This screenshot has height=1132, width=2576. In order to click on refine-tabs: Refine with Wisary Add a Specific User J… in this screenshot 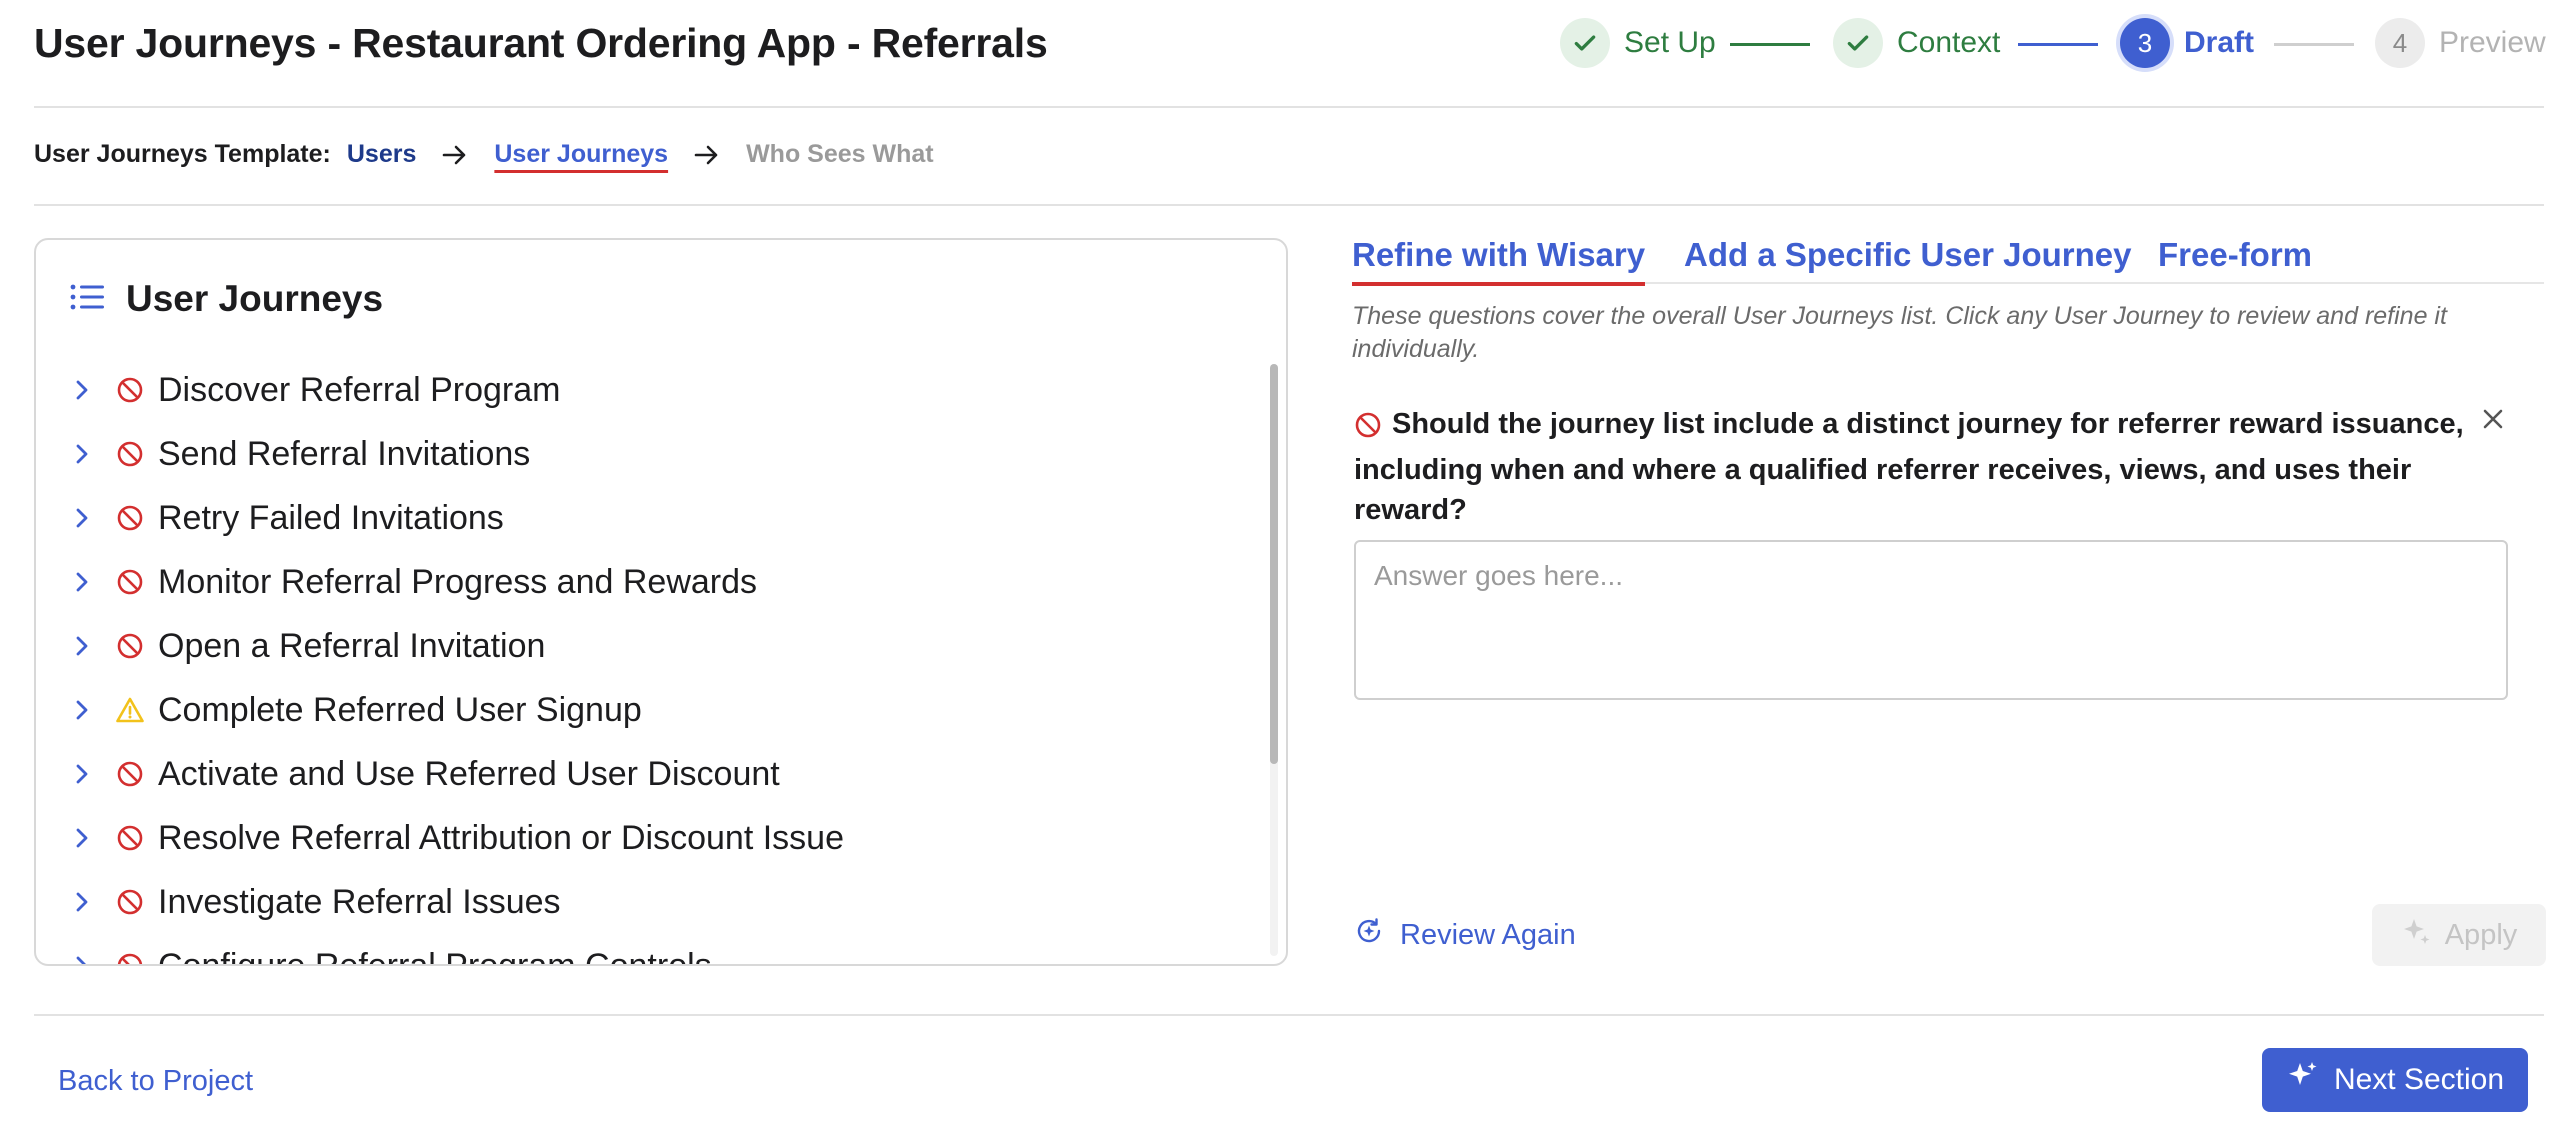, I will do `click(1948, 261)`.